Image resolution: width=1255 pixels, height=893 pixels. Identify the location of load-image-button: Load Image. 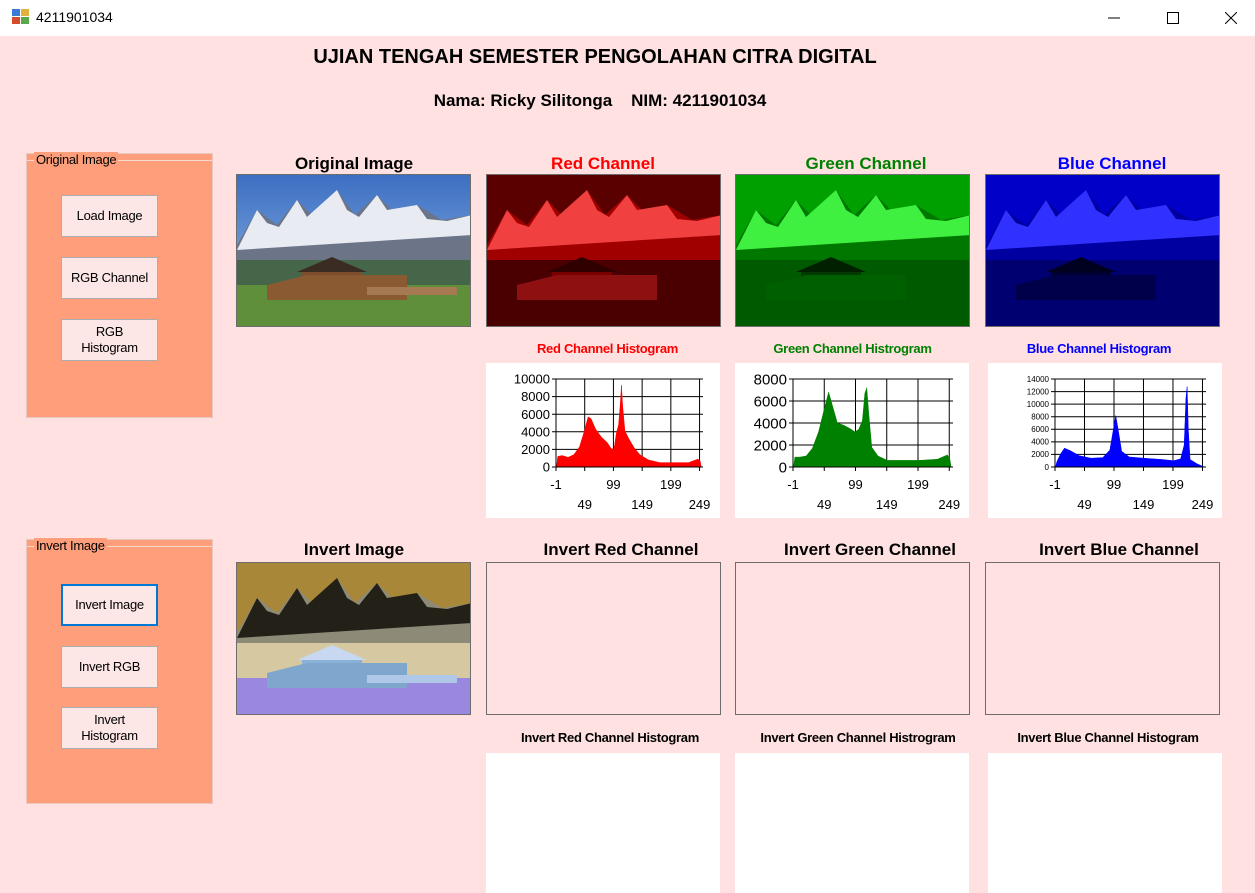
(109, 216).